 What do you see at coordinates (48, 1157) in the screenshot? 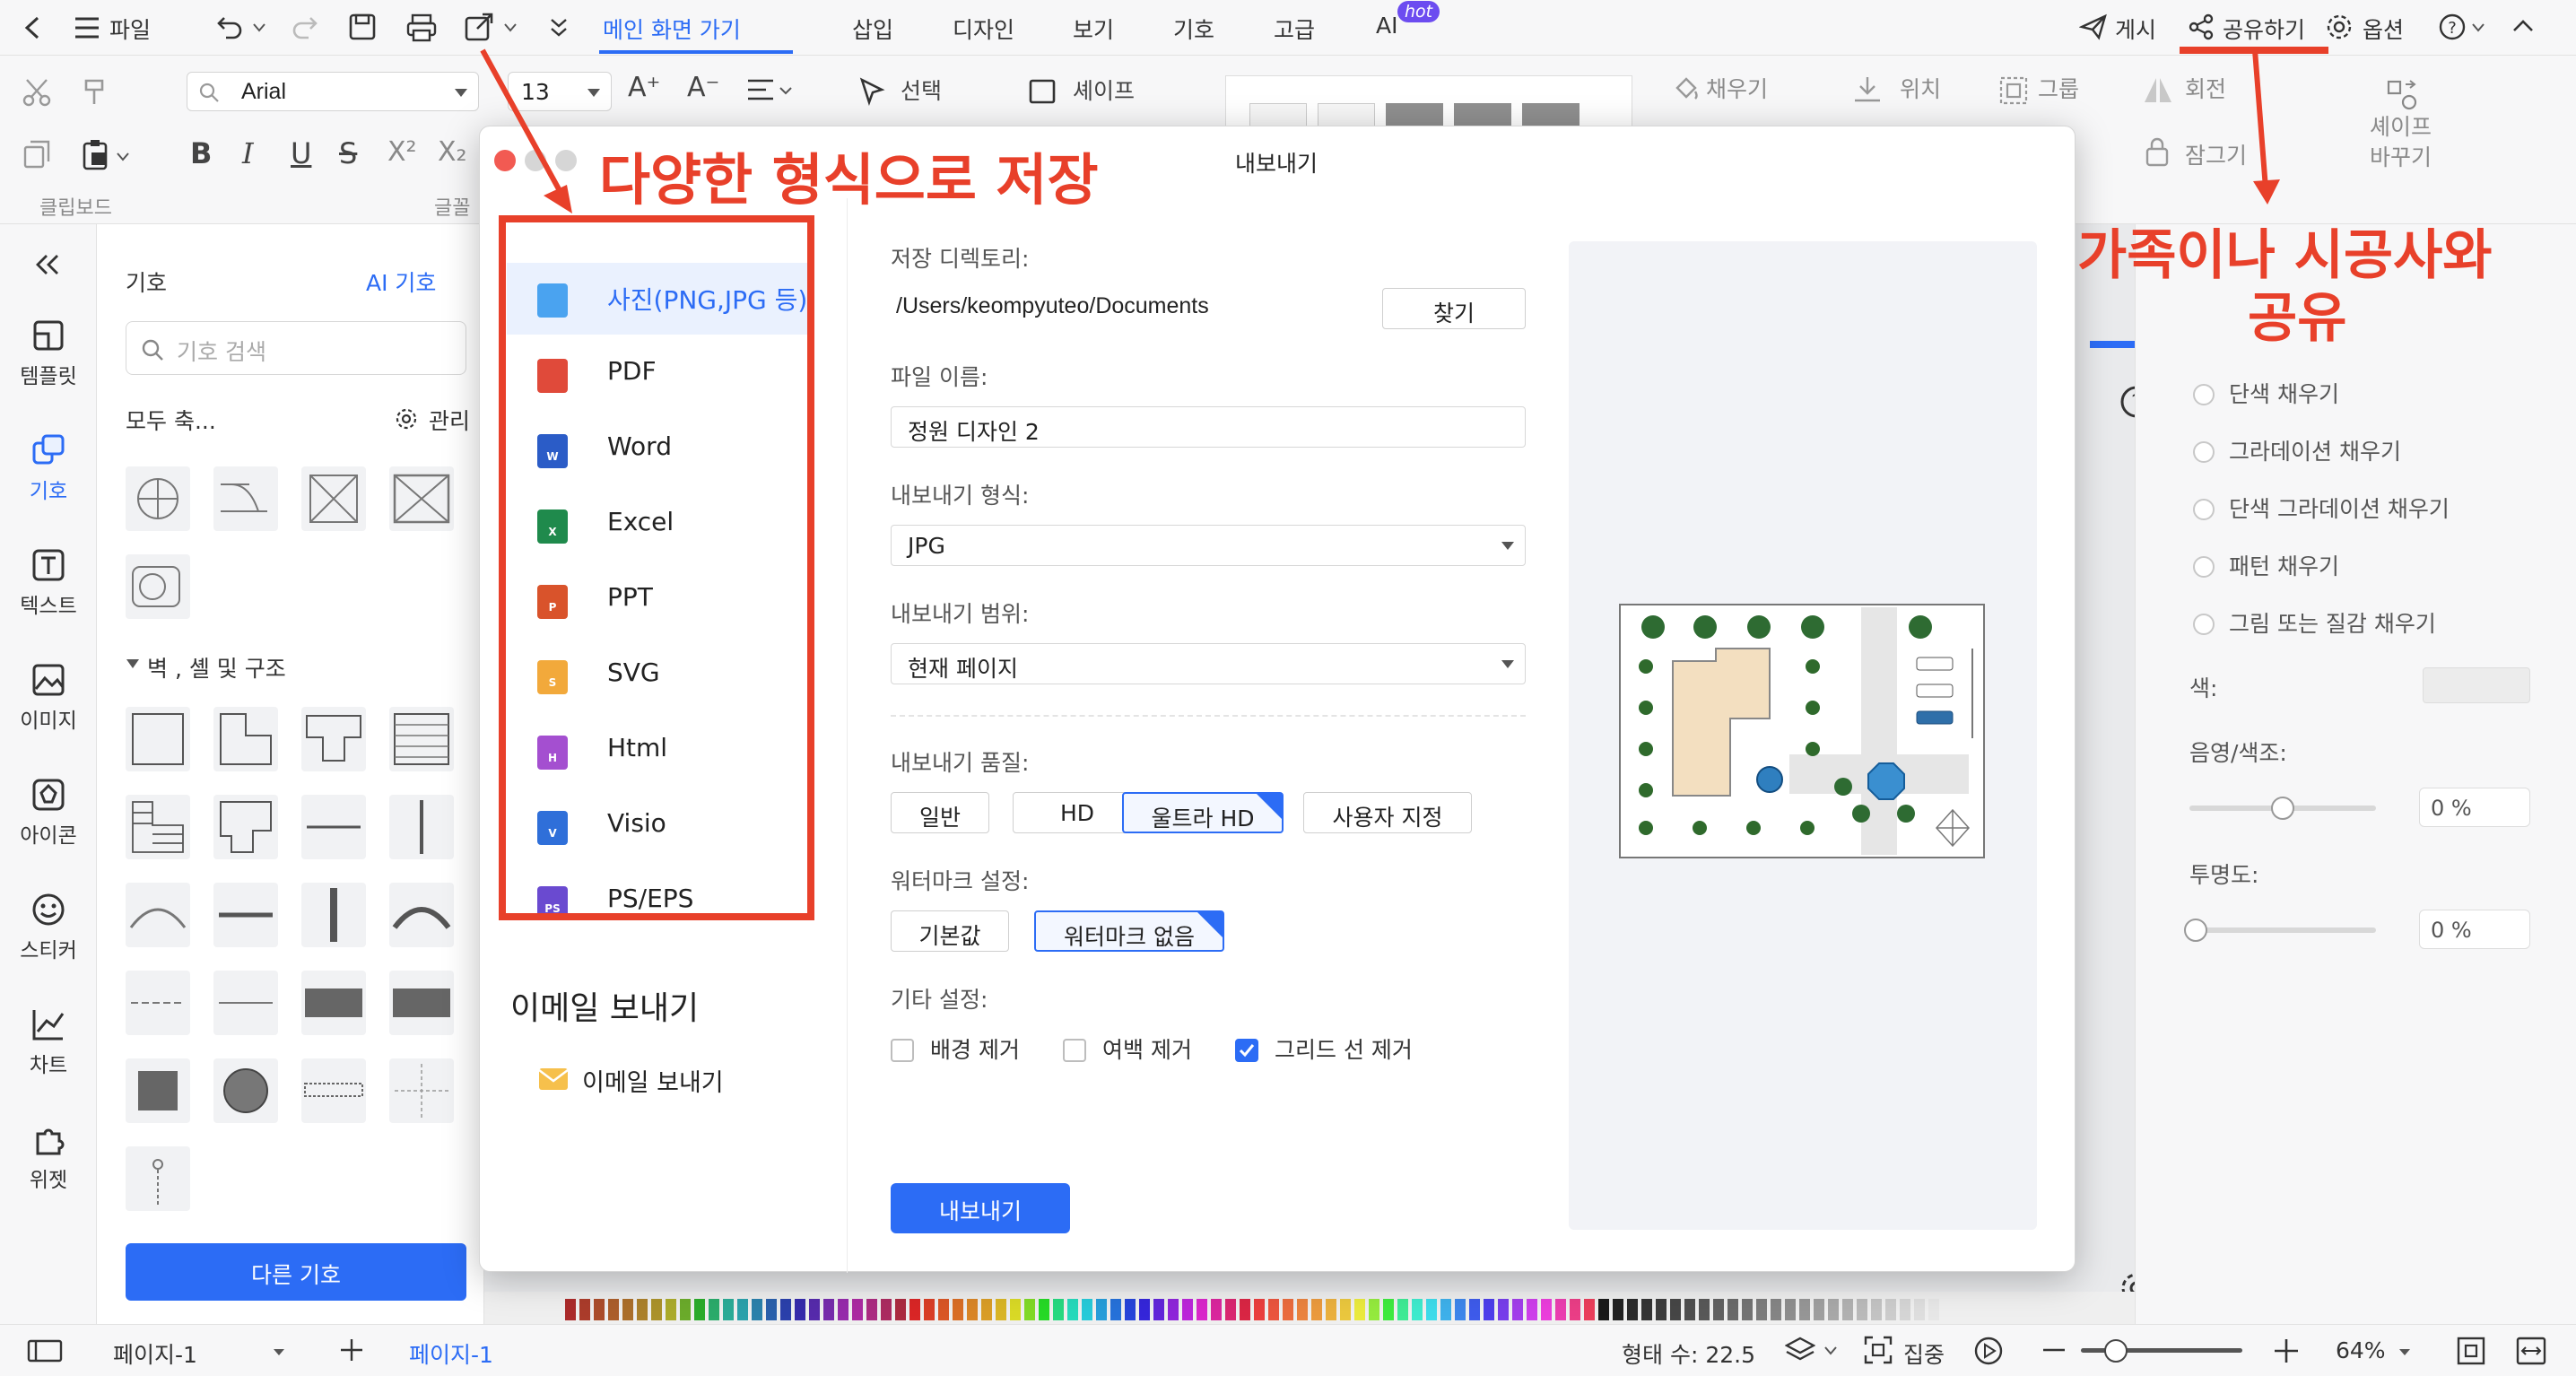
I see `rail-item-widgets: 위젯` at bounding box center [48, 1157].